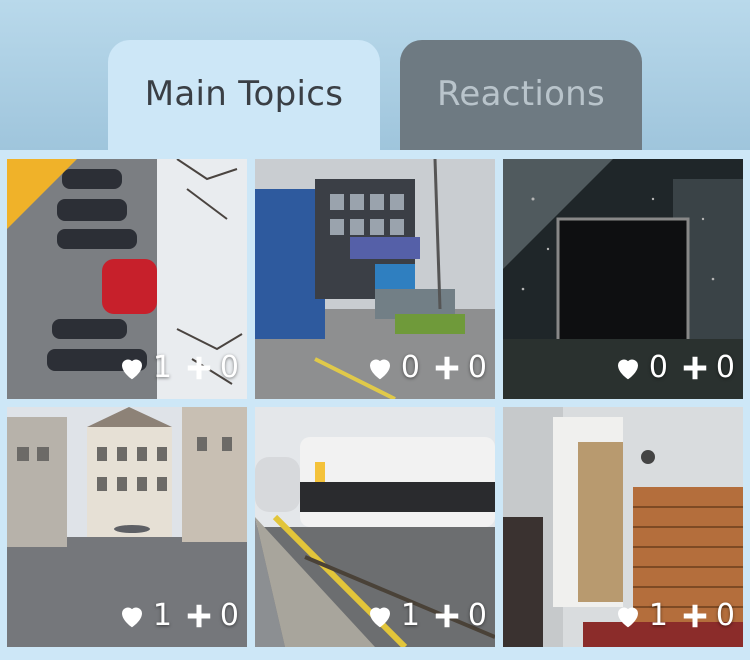 This screenshot has height=660, width=750. I want to click on tab-main-topics: Main Topics, so click(244, 96).